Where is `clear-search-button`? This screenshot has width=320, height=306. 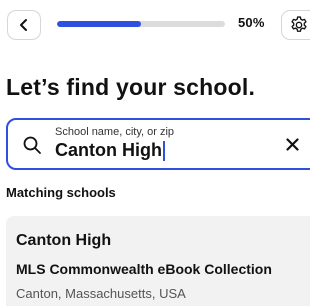 clear-search-button is located at coordinates (292, 144).